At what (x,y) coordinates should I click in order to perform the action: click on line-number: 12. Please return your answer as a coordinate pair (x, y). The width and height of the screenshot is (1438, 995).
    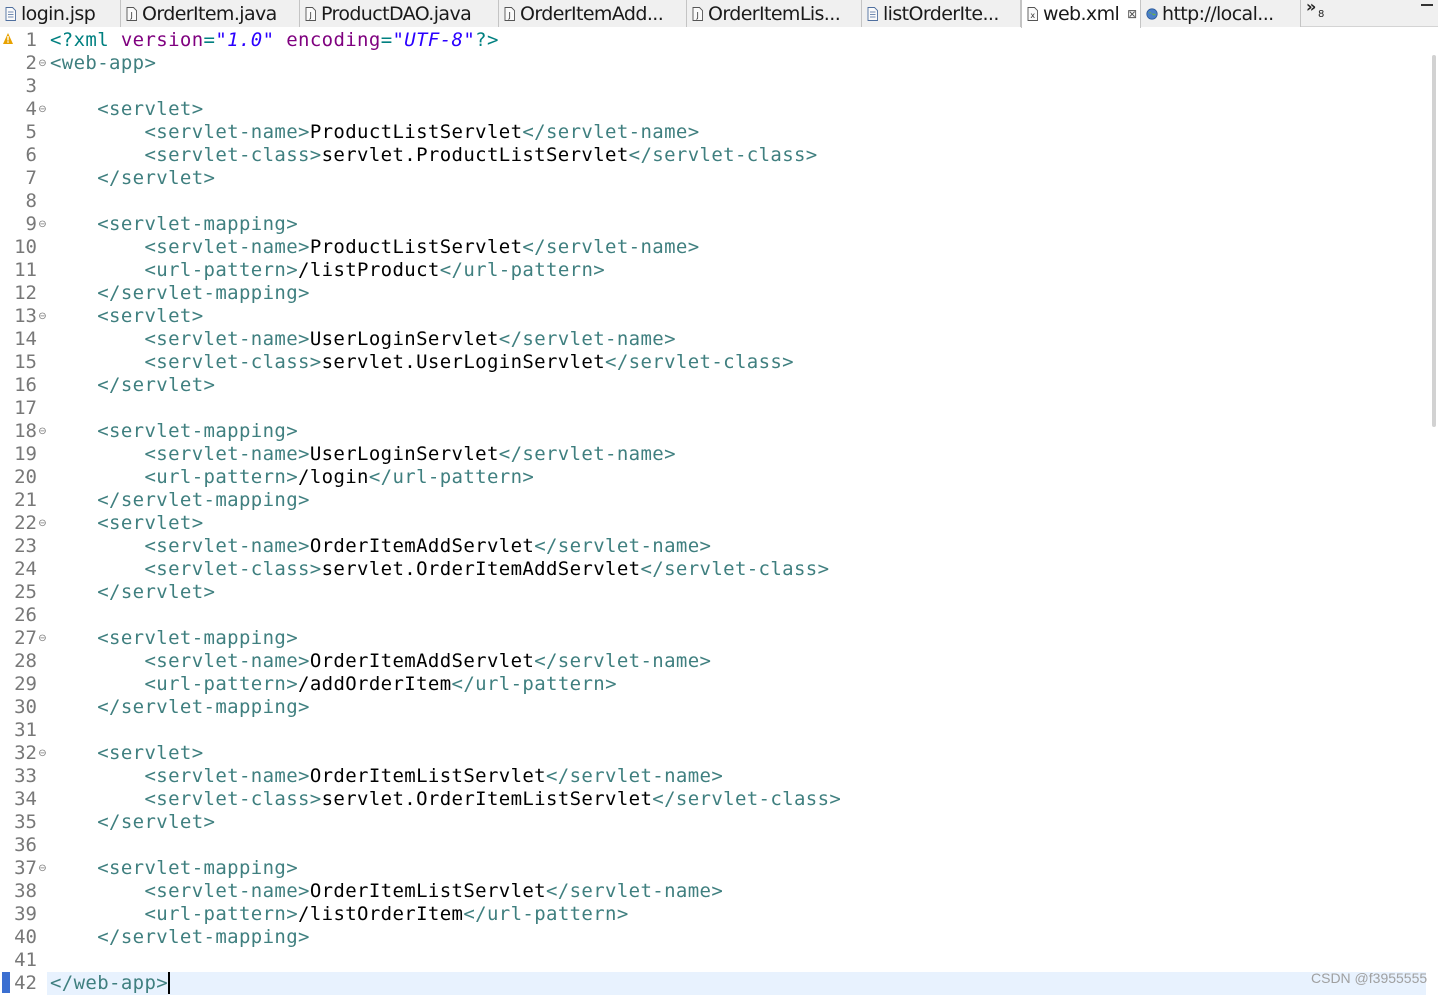
    Looking at the image, I should click on (25, 293).